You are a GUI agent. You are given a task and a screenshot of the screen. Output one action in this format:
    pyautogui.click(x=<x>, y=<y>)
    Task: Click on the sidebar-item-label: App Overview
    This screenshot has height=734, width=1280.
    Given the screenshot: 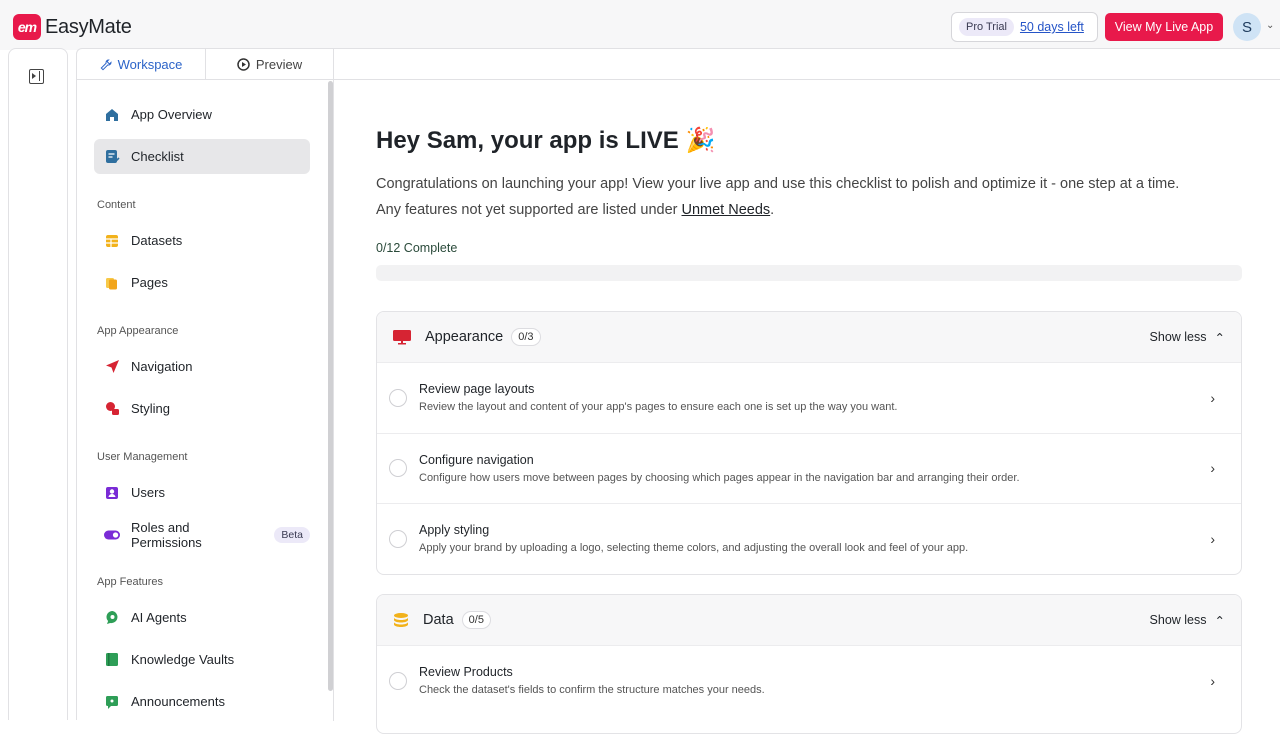 What is the action you would take?
    pyautogui.click(x=171, y=114)
    